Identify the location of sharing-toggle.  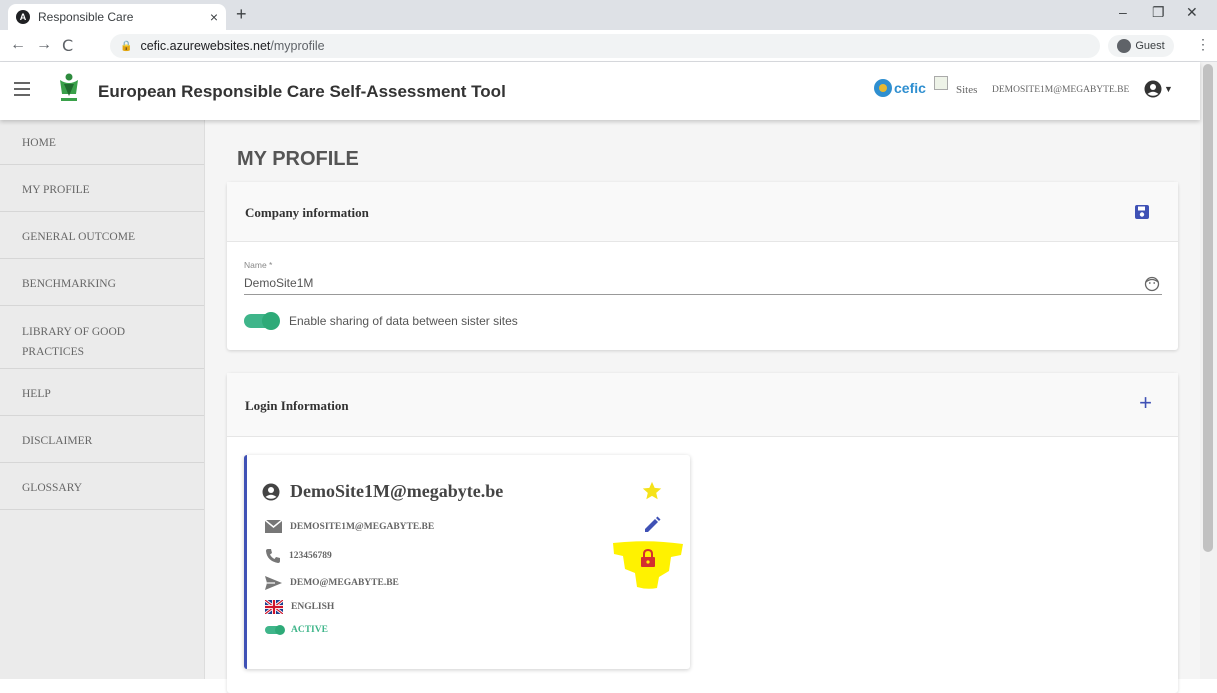
(262, 321).